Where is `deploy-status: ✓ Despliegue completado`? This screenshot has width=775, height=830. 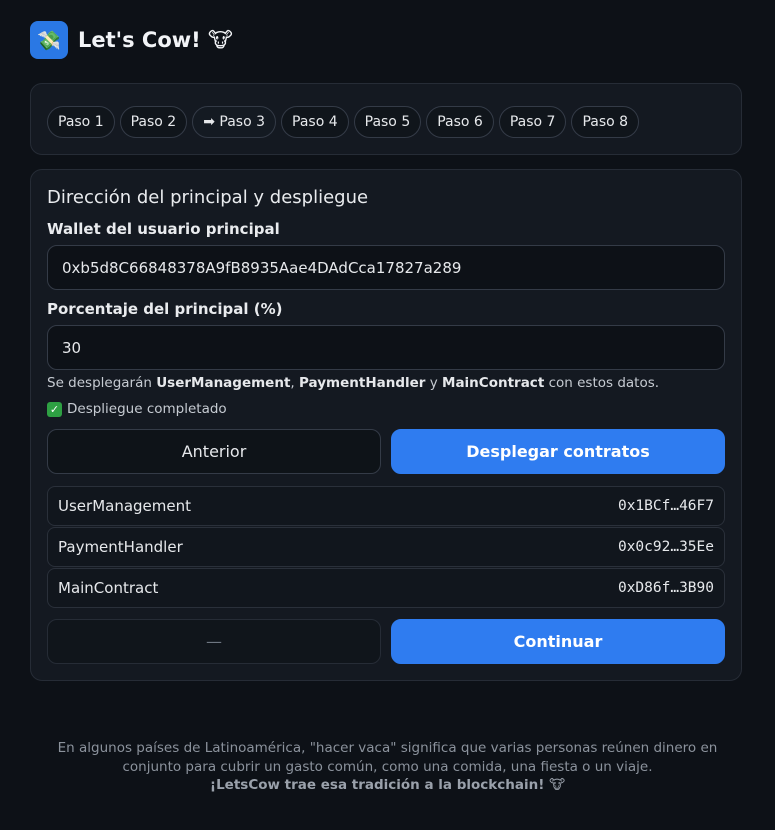 deploy-status: ✓ Despliegue completado is located at coordinates (137, 409).